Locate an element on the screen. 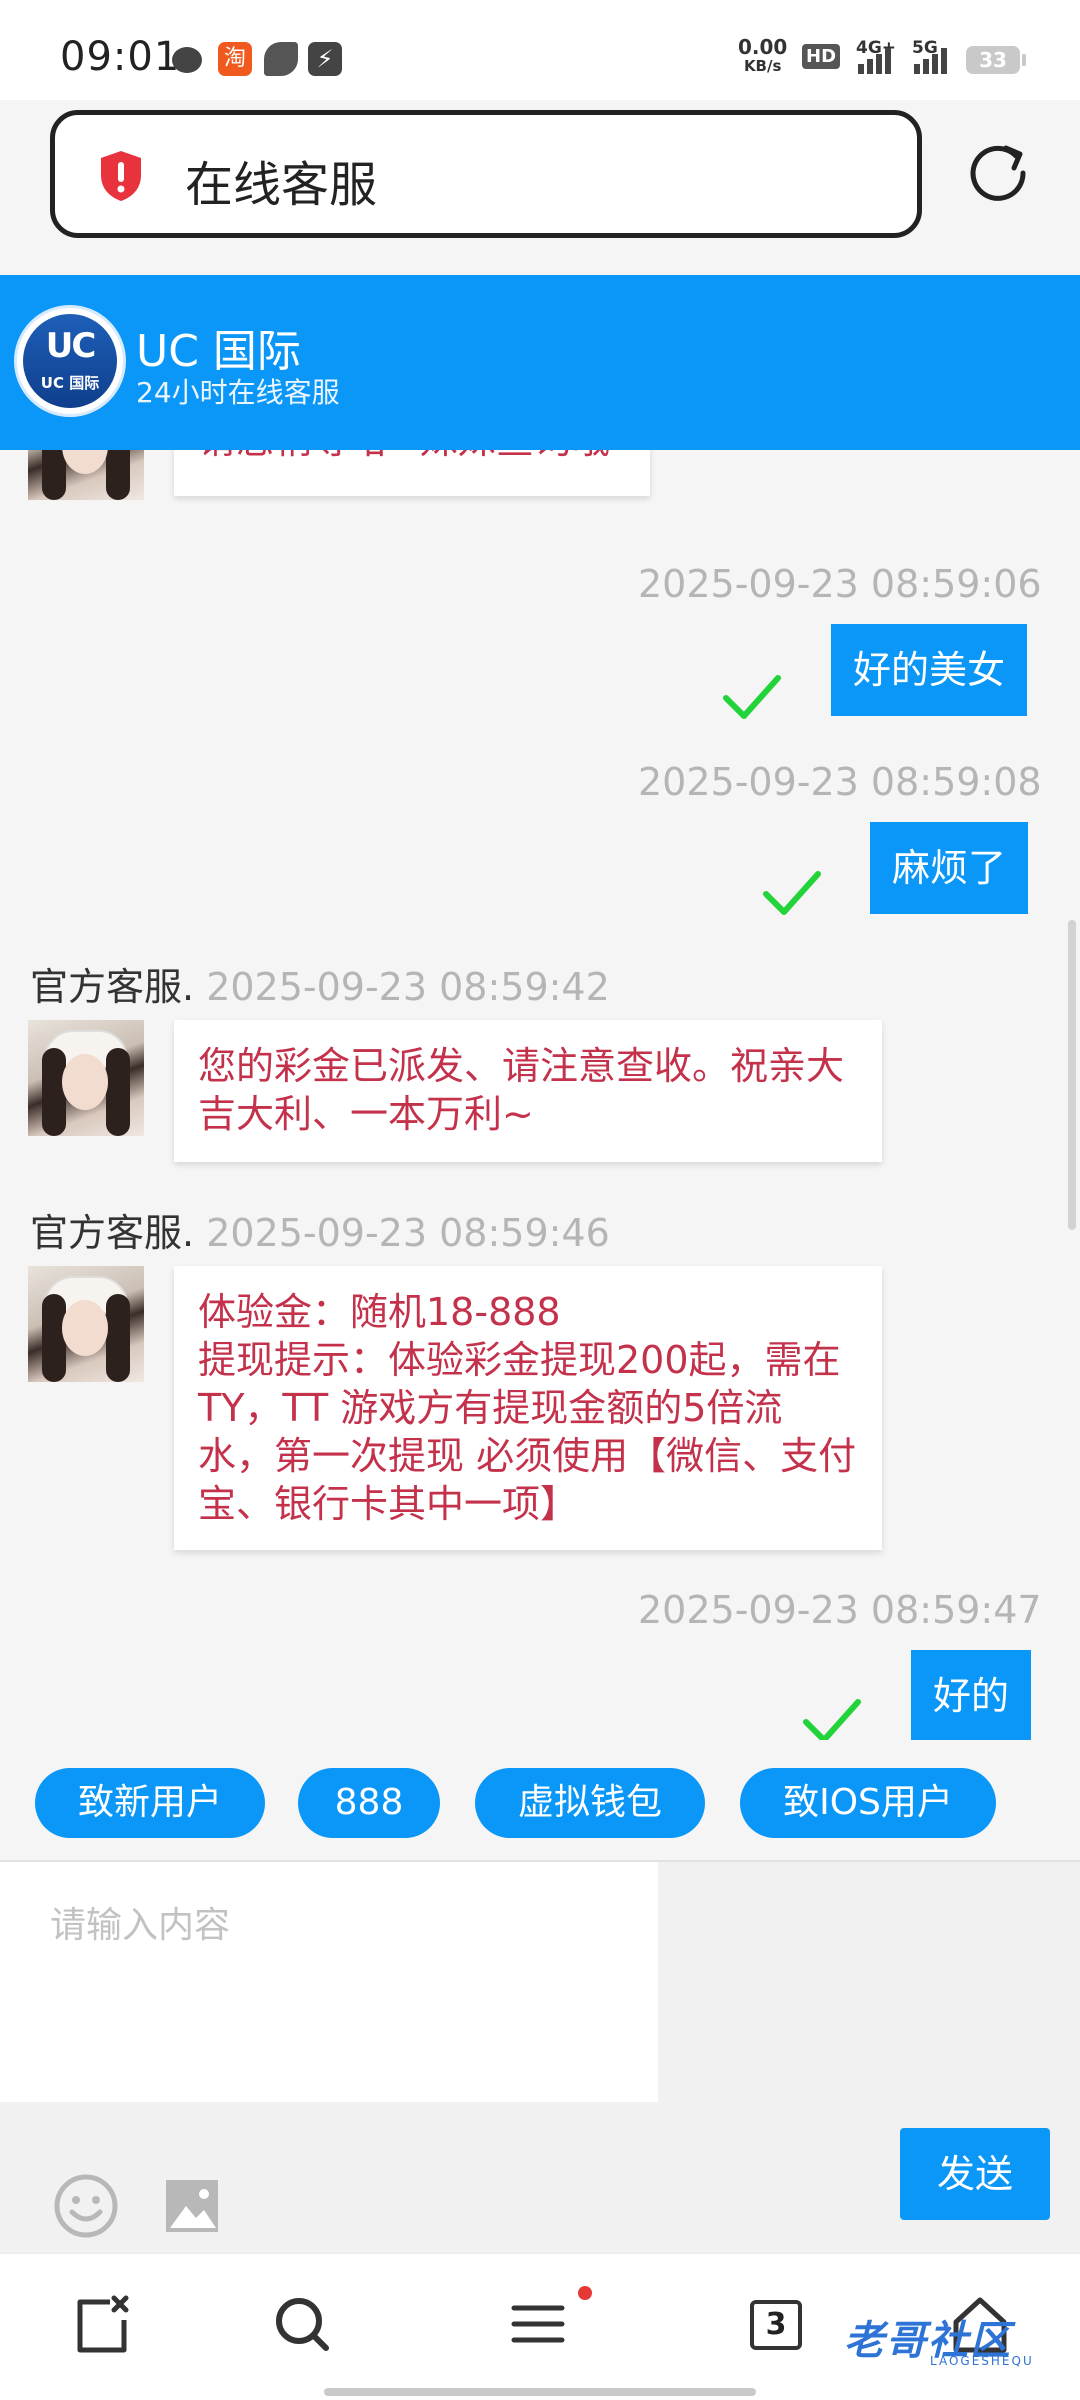 This screenshot has height=2400, width=1080. bolt-icon: ⚡ is located at coordinates (325, 59).